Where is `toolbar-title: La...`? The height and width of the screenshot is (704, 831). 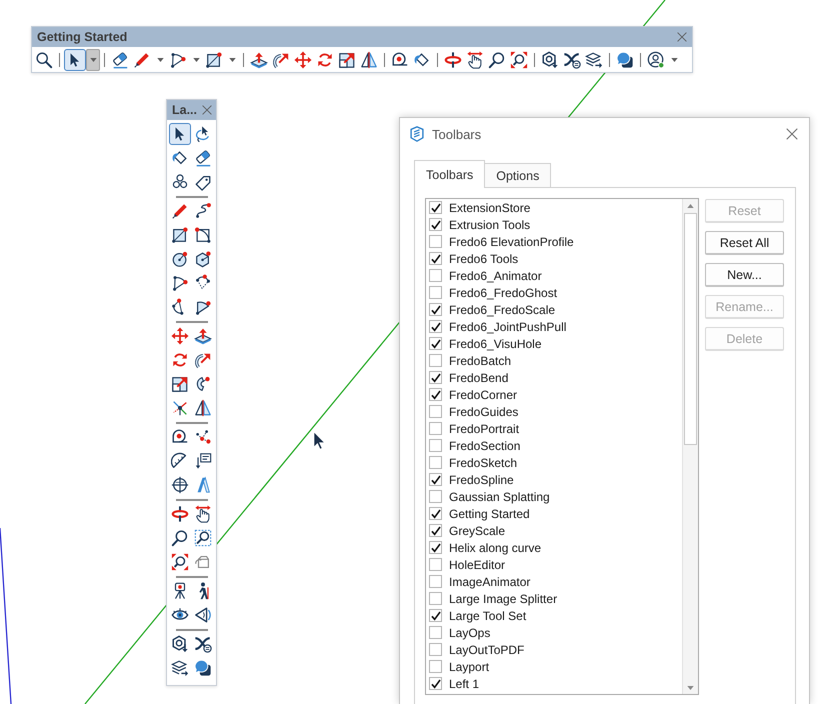 toolbar-title: La... is located at coordinates (185, 110).